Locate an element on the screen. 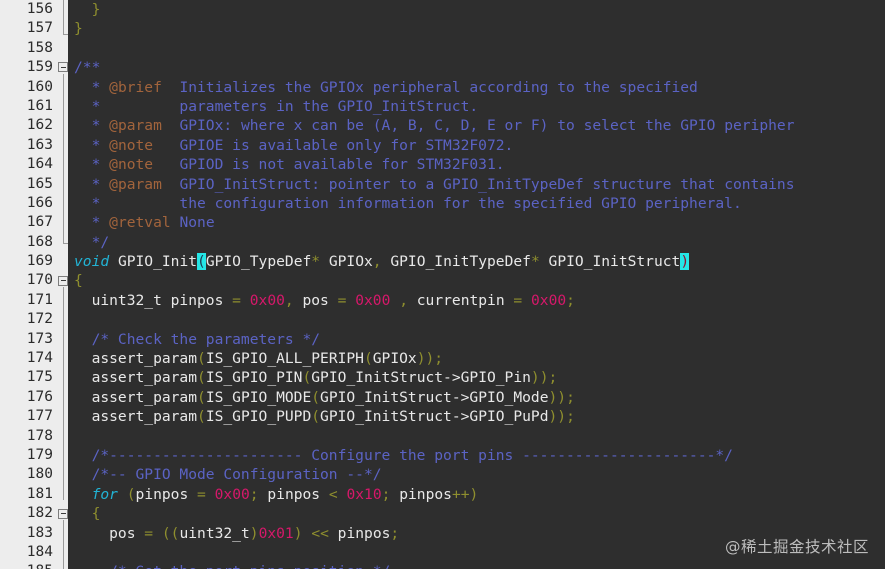  line-number: 158 is located at coordinates (39, 47).